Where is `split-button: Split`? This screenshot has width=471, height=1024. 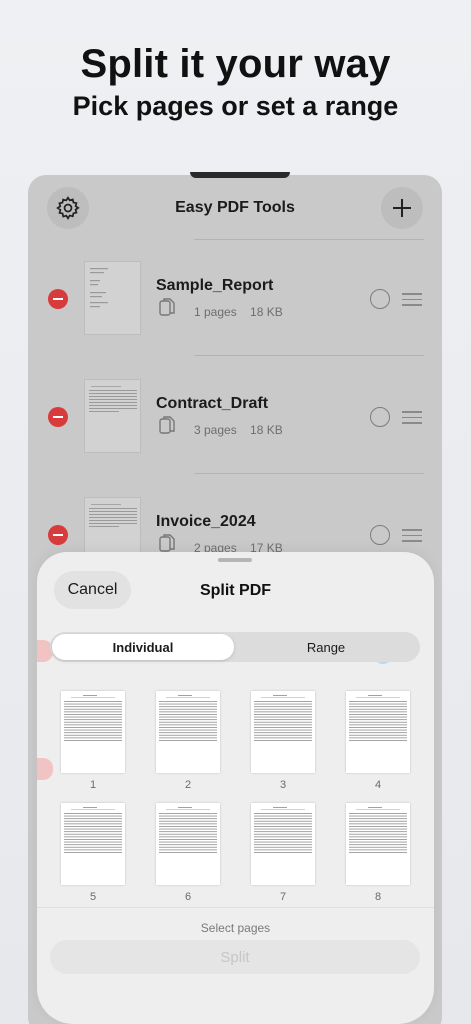
split-button: Split is located at coordinates (235, 957).